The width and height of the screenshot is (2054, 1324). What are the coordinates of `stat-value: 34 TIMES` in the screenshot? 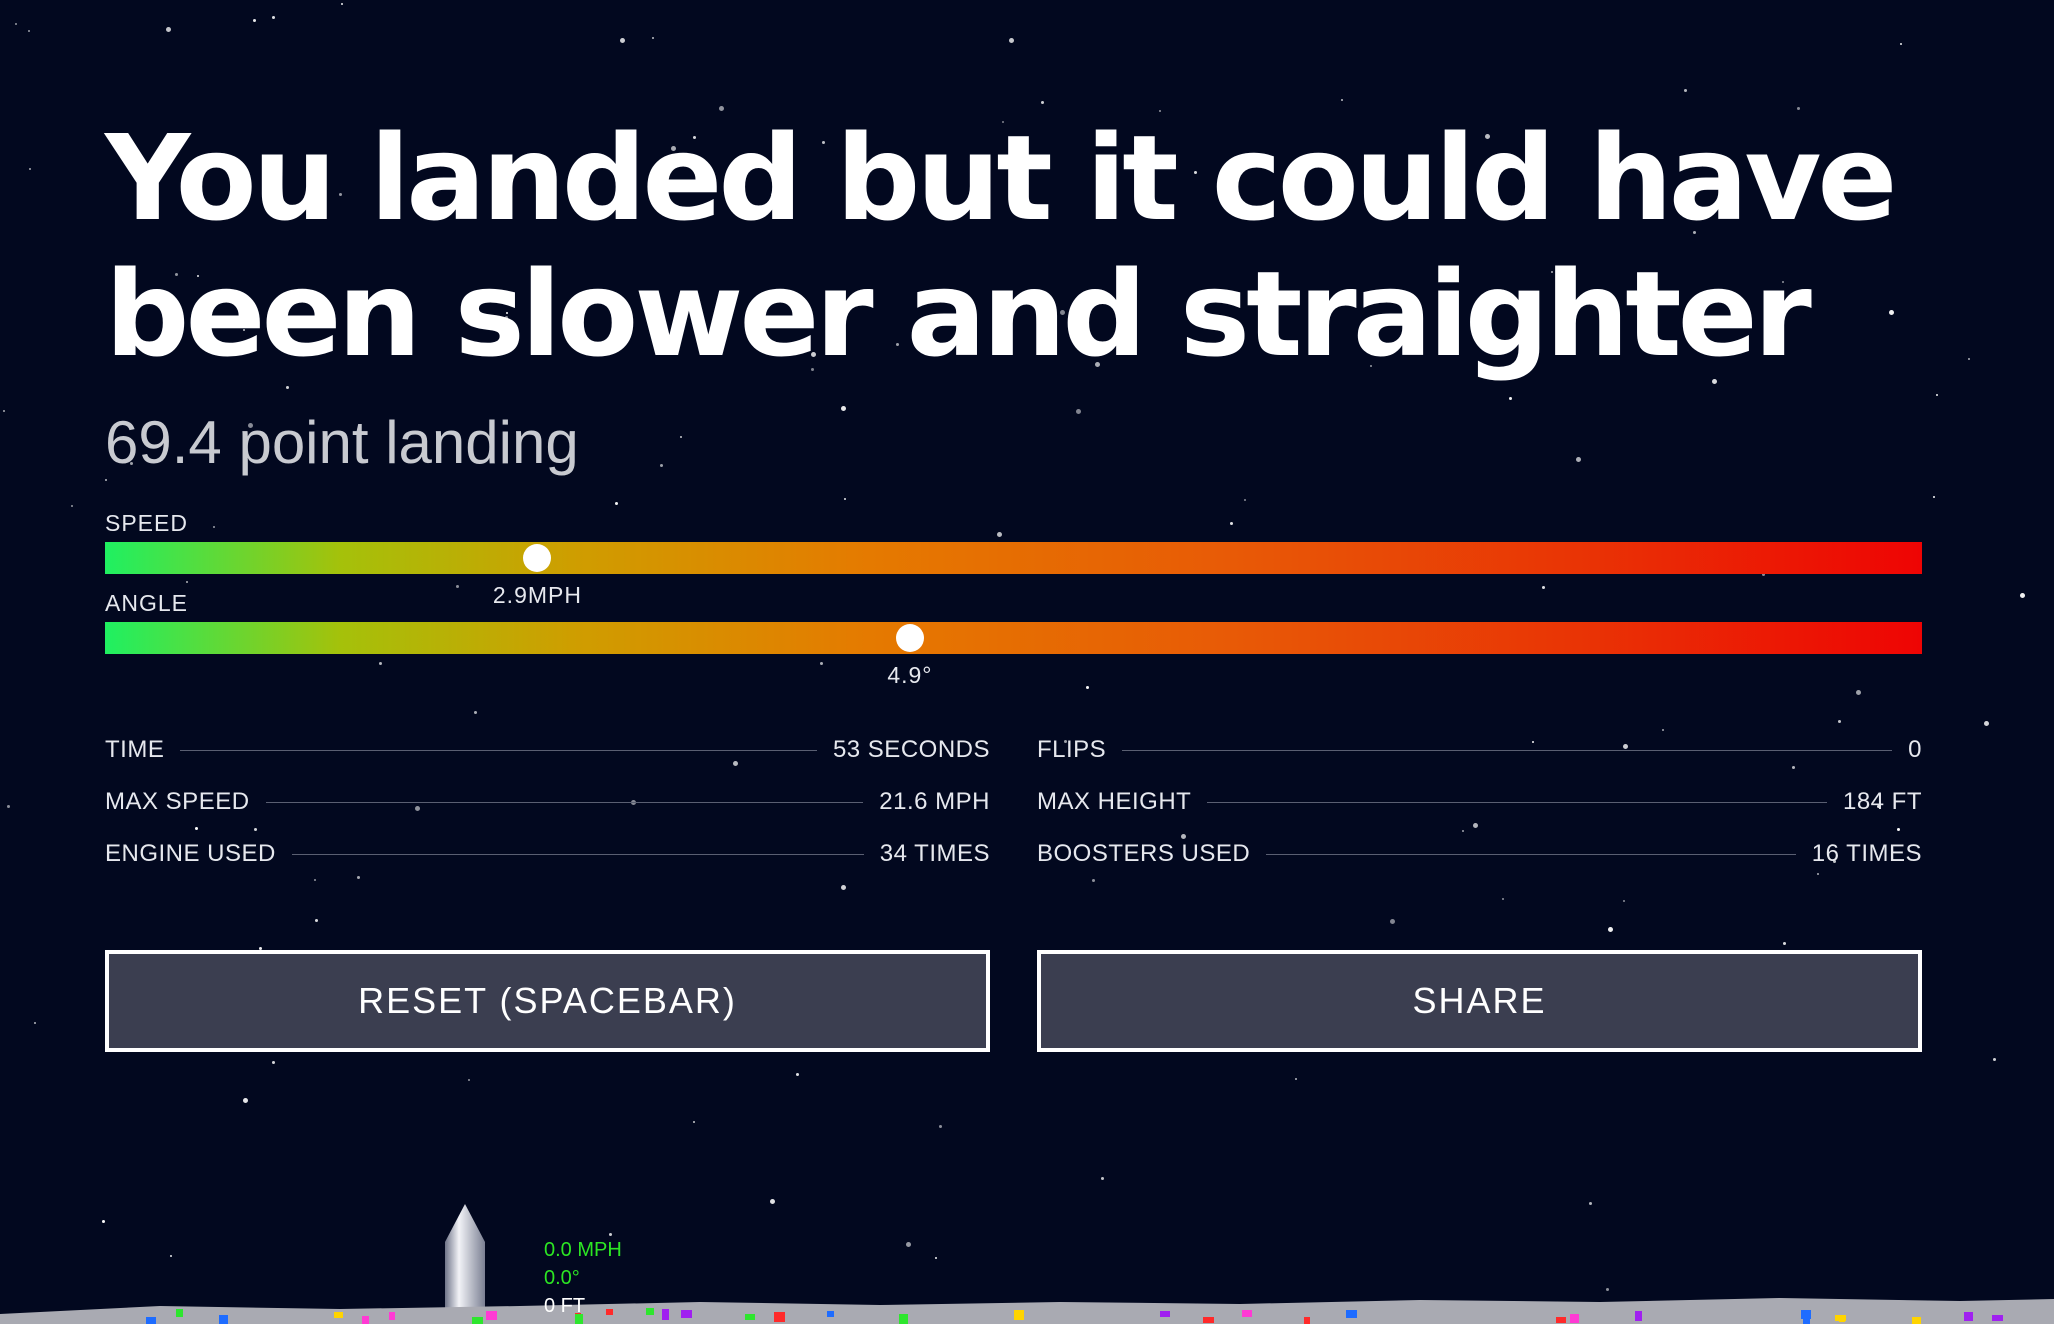 It's located at (934, 853).